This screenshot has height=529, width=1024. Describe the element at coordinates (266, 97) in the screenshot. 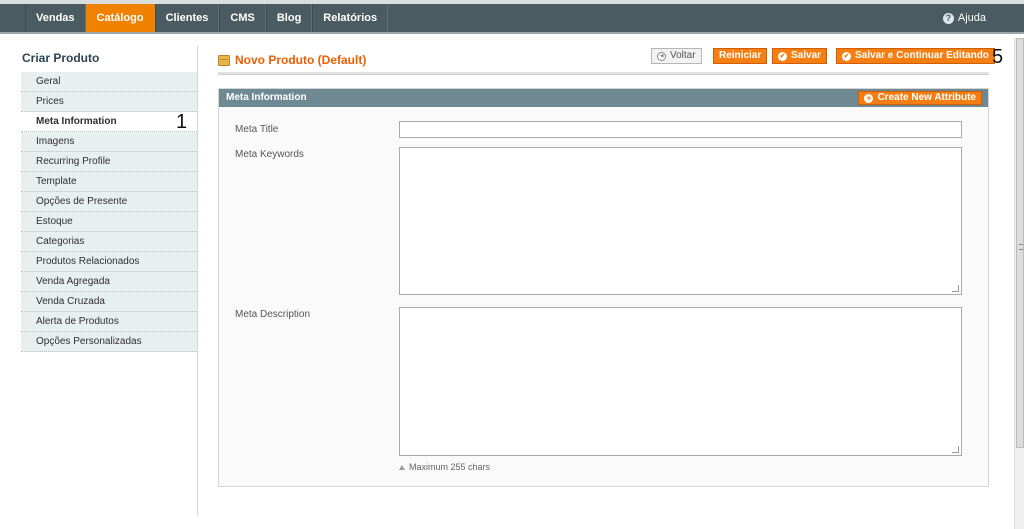

I see `fieldset-title: Meta Information` at that location.